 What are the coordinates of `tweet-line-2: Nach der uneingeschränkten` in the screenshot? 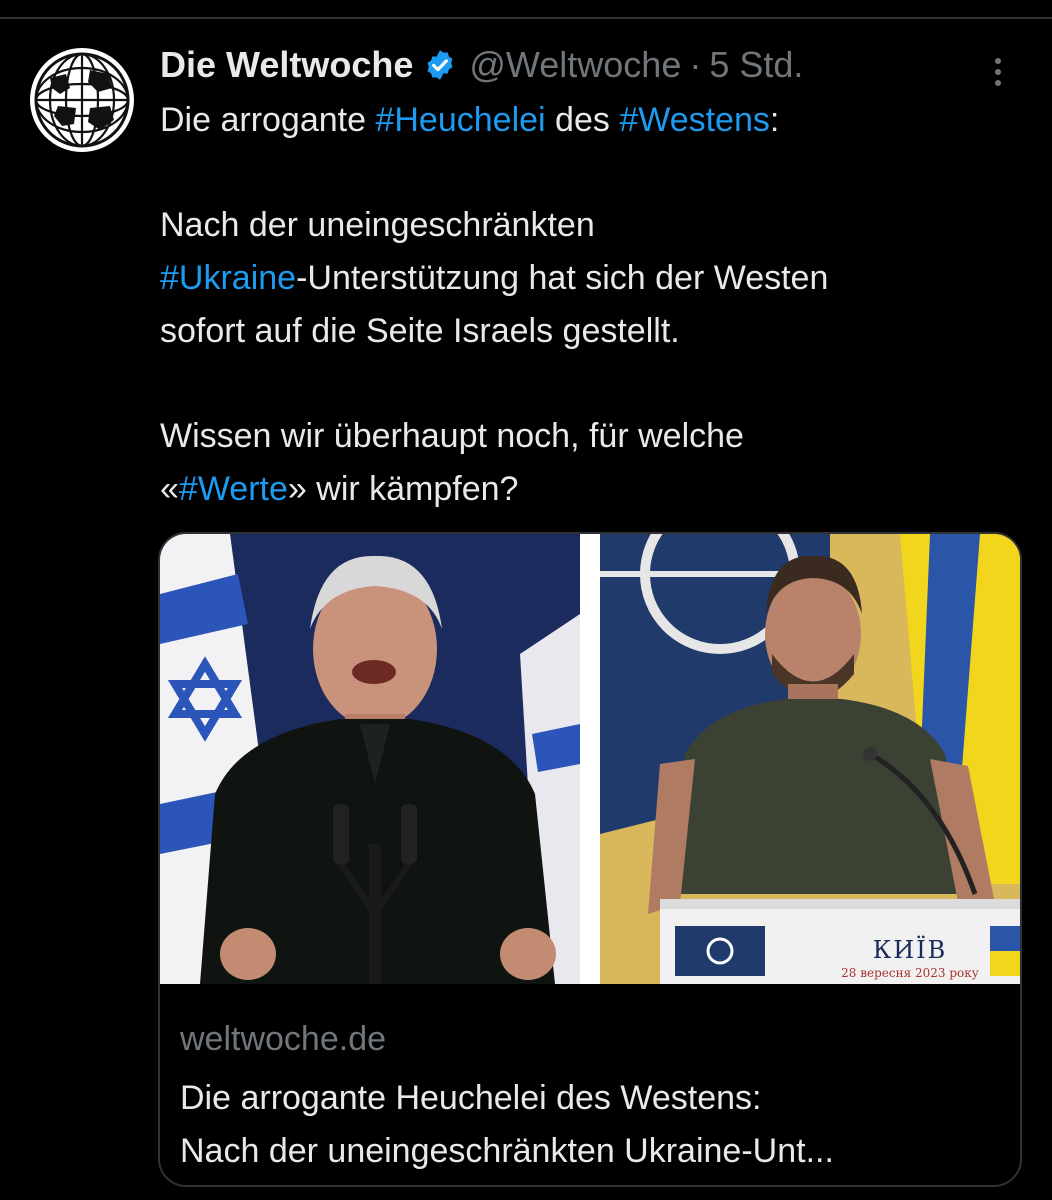 It's located at (377, 225).